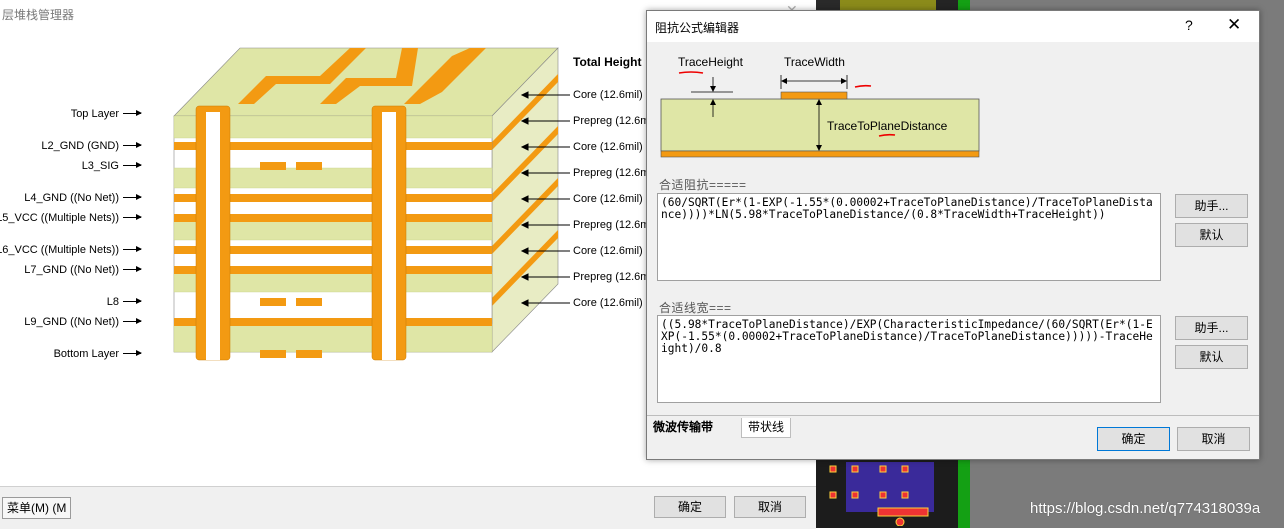 The width and height of the screenshot is (1284, 529). Describe the element at coordinates (766, 428) in the screenshot. I see `tab-stripline: 带状线` at that location.